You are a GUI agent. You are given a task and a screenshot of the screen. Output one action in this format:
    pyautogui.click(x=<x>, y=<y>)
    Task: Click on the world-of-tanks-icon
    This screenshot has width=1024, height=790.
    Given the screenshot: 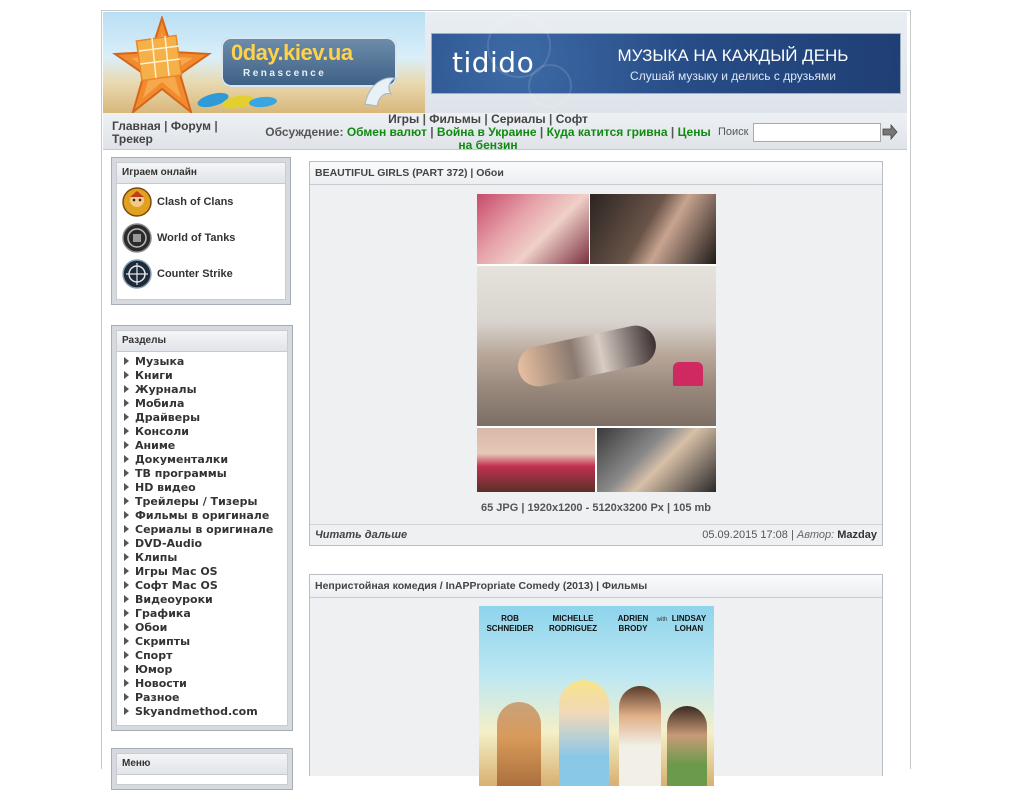 What is the action you would take?
    pyautogui.click(x=137, y=238)
    